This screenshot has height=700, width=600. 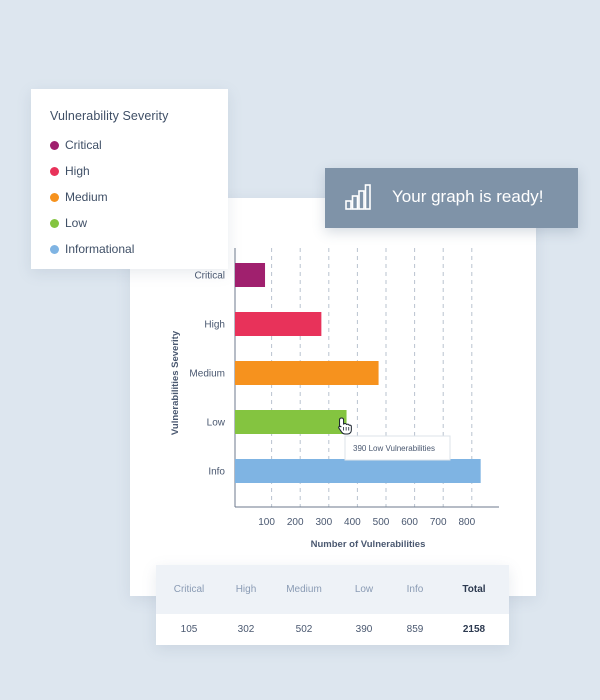 I want to click on value-cell-info: 859, so click(x=415, y=629).